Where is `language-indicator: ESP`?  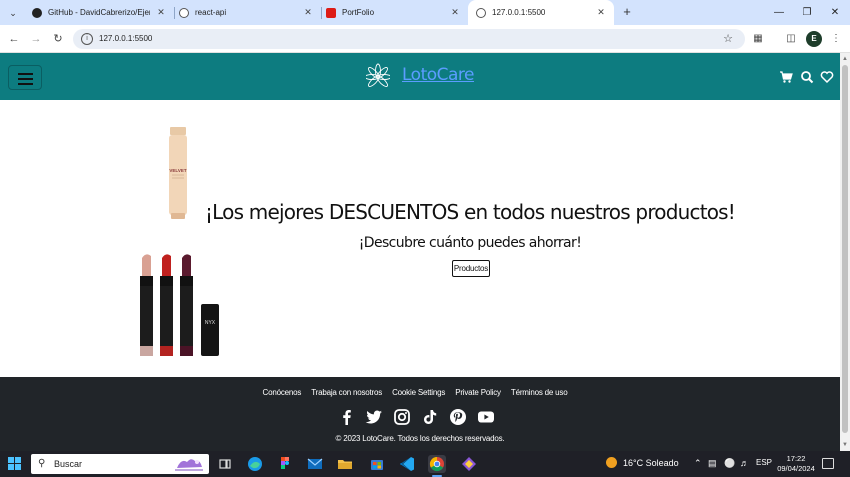 language-indicator: ESP is located at coordinates (764, 462).